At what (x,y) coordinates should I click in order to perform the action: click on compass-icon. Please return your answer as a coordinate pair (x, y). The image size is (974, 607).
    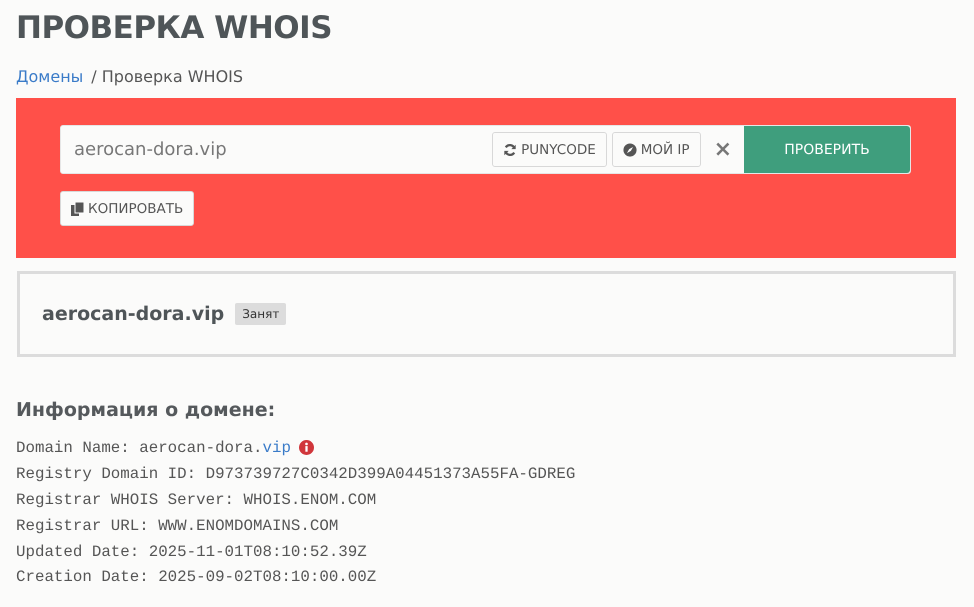
    Looking at the image, I should click on (629, 149).